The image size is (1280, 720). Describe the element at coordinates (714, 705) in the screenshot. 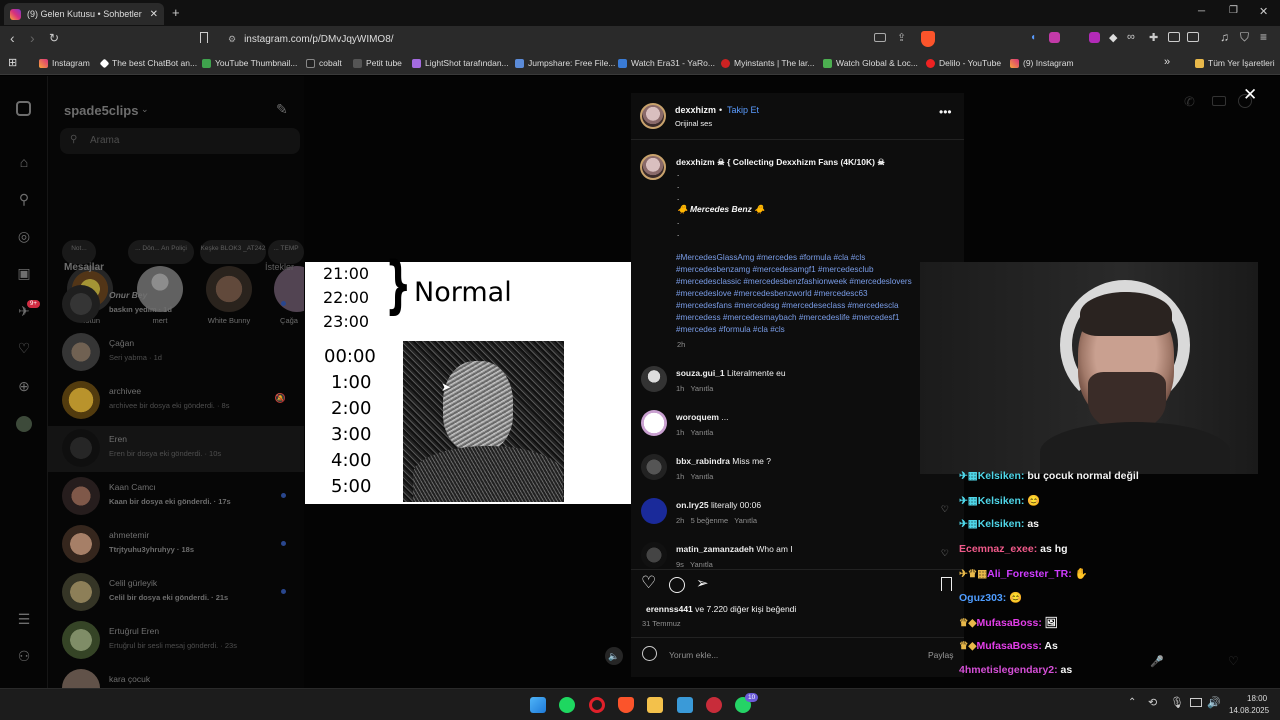

I see `app-icon` at that location.